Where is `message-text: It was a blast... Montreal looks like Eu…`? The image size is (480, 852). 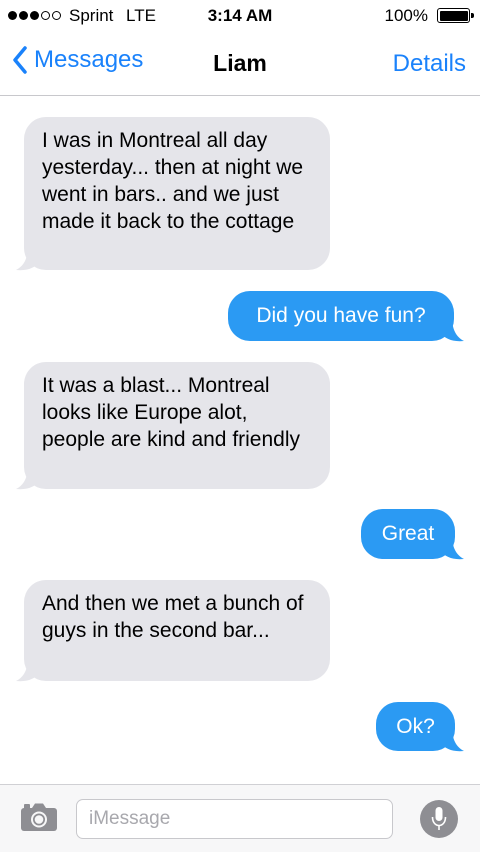
message-text: It was a blast... Montreal looks like Eu… is located at coordinates (171, 412).